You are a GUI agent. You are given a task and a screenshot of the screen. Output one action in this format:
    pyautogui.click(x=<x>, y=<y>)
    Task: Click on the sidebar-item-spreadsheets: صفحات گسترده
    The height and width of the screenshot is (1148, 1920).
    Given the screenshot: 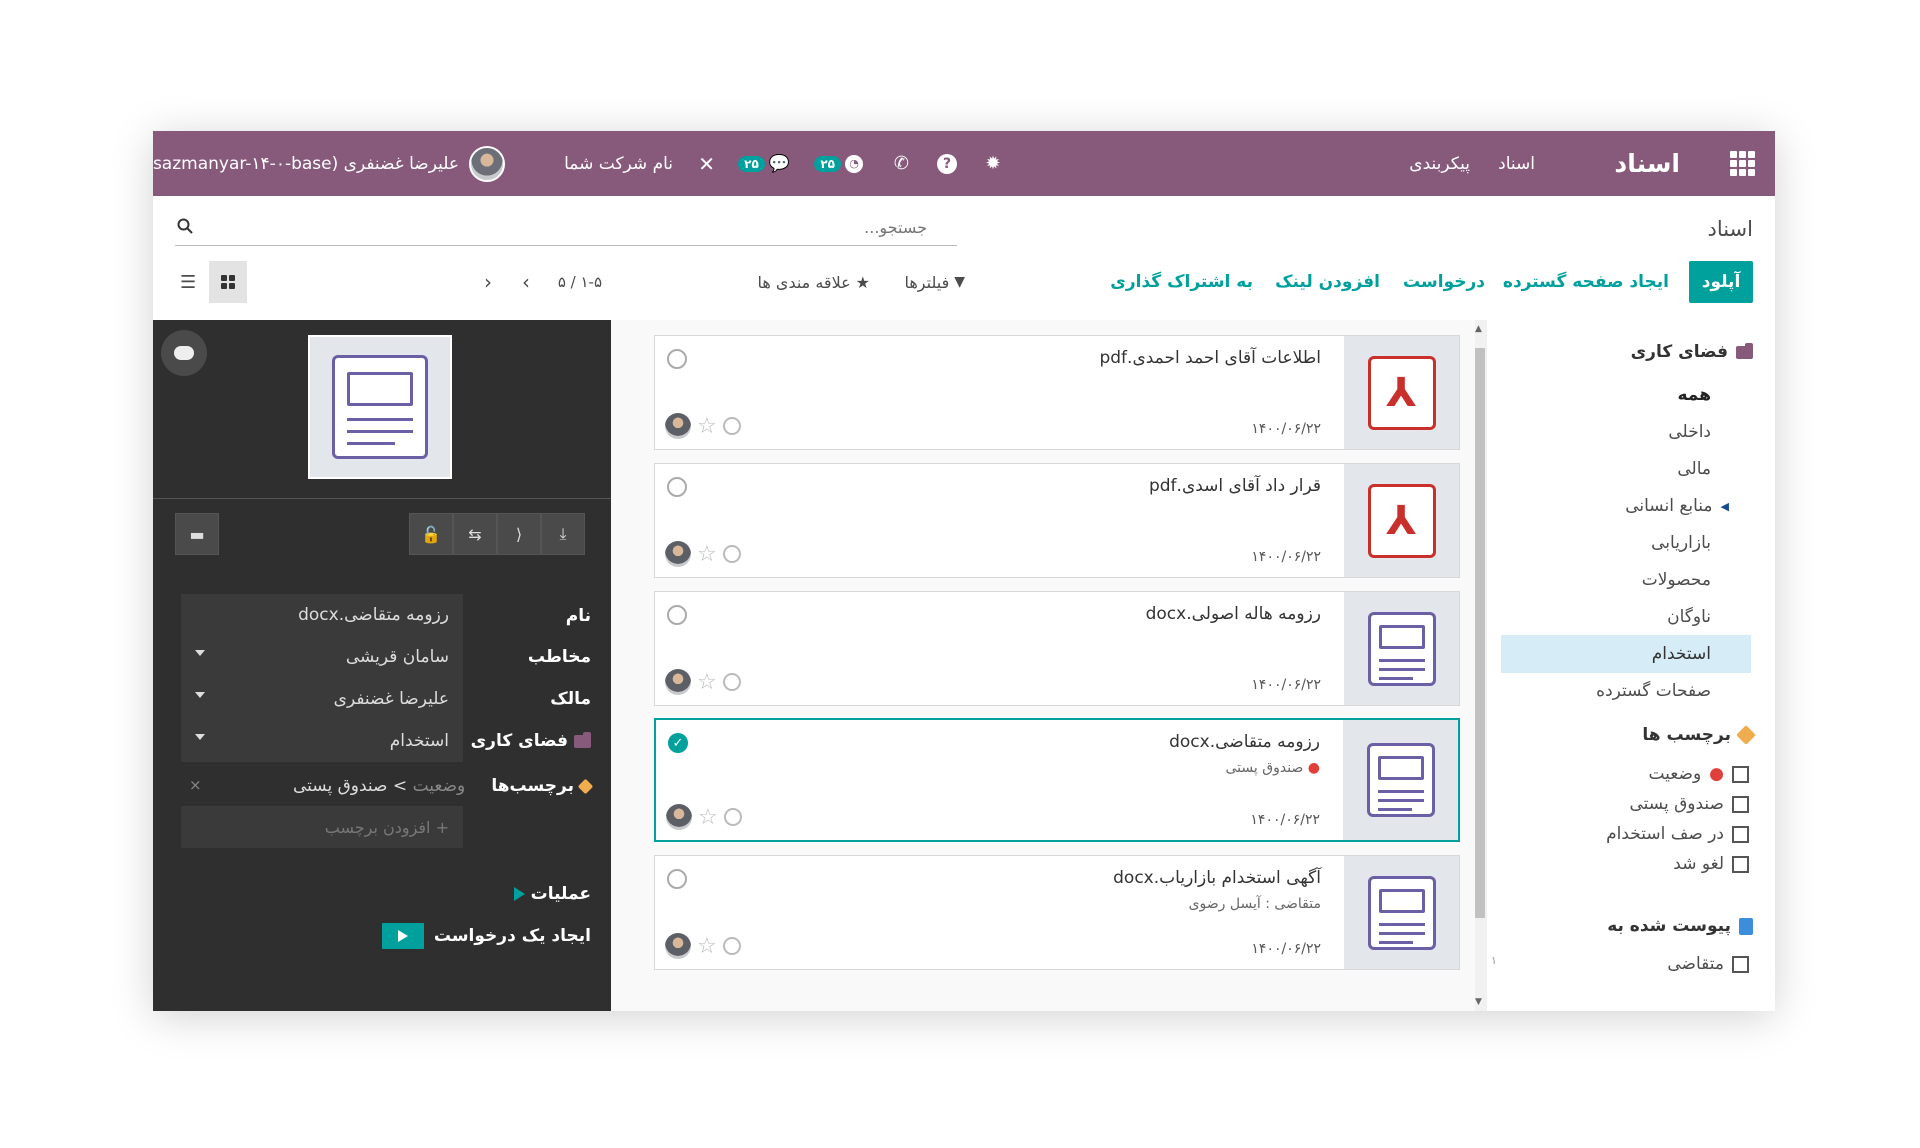 What is the action you would take?
    pyautogui.click(x=1626, y=691)
    